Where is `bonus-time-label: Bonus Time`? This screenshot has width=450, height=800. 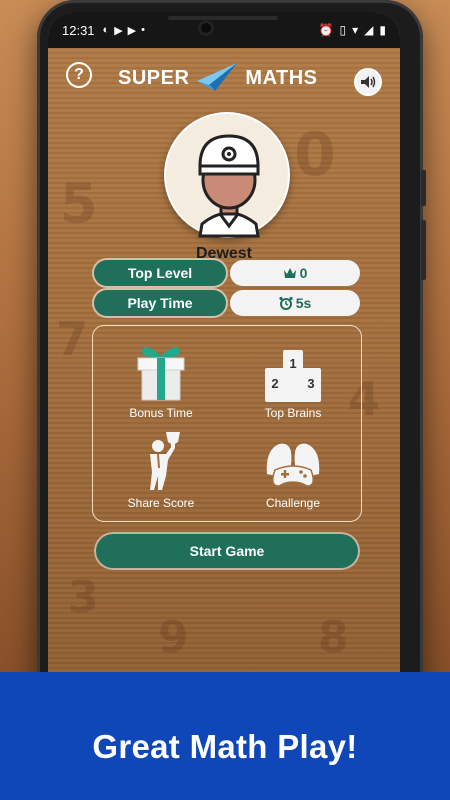 bonus-time-label: Bonus Time is located at coordinates (161, 413).